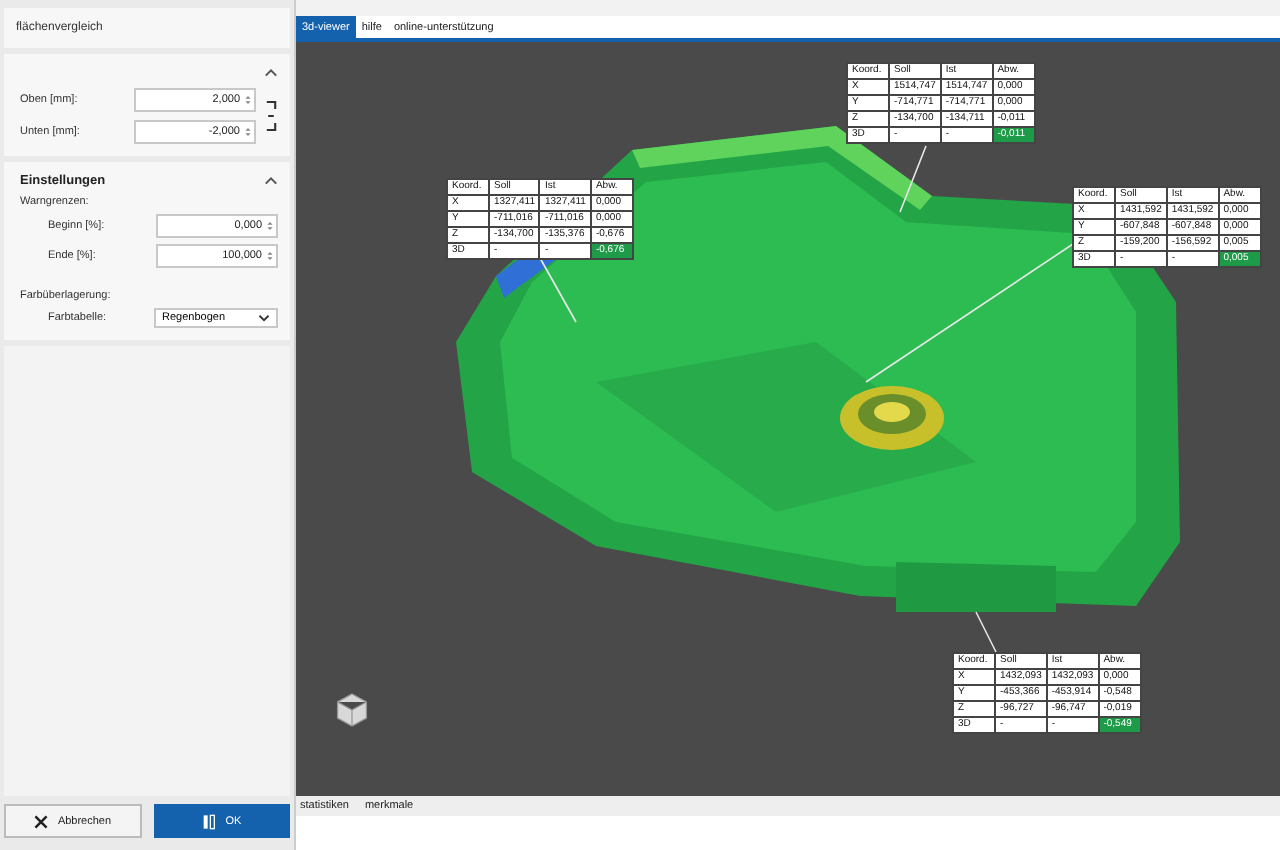  What do you see at coordinates (264, 318) in the screenshot?
I see `chevron-down-icon` at bounding box center [264, 318].